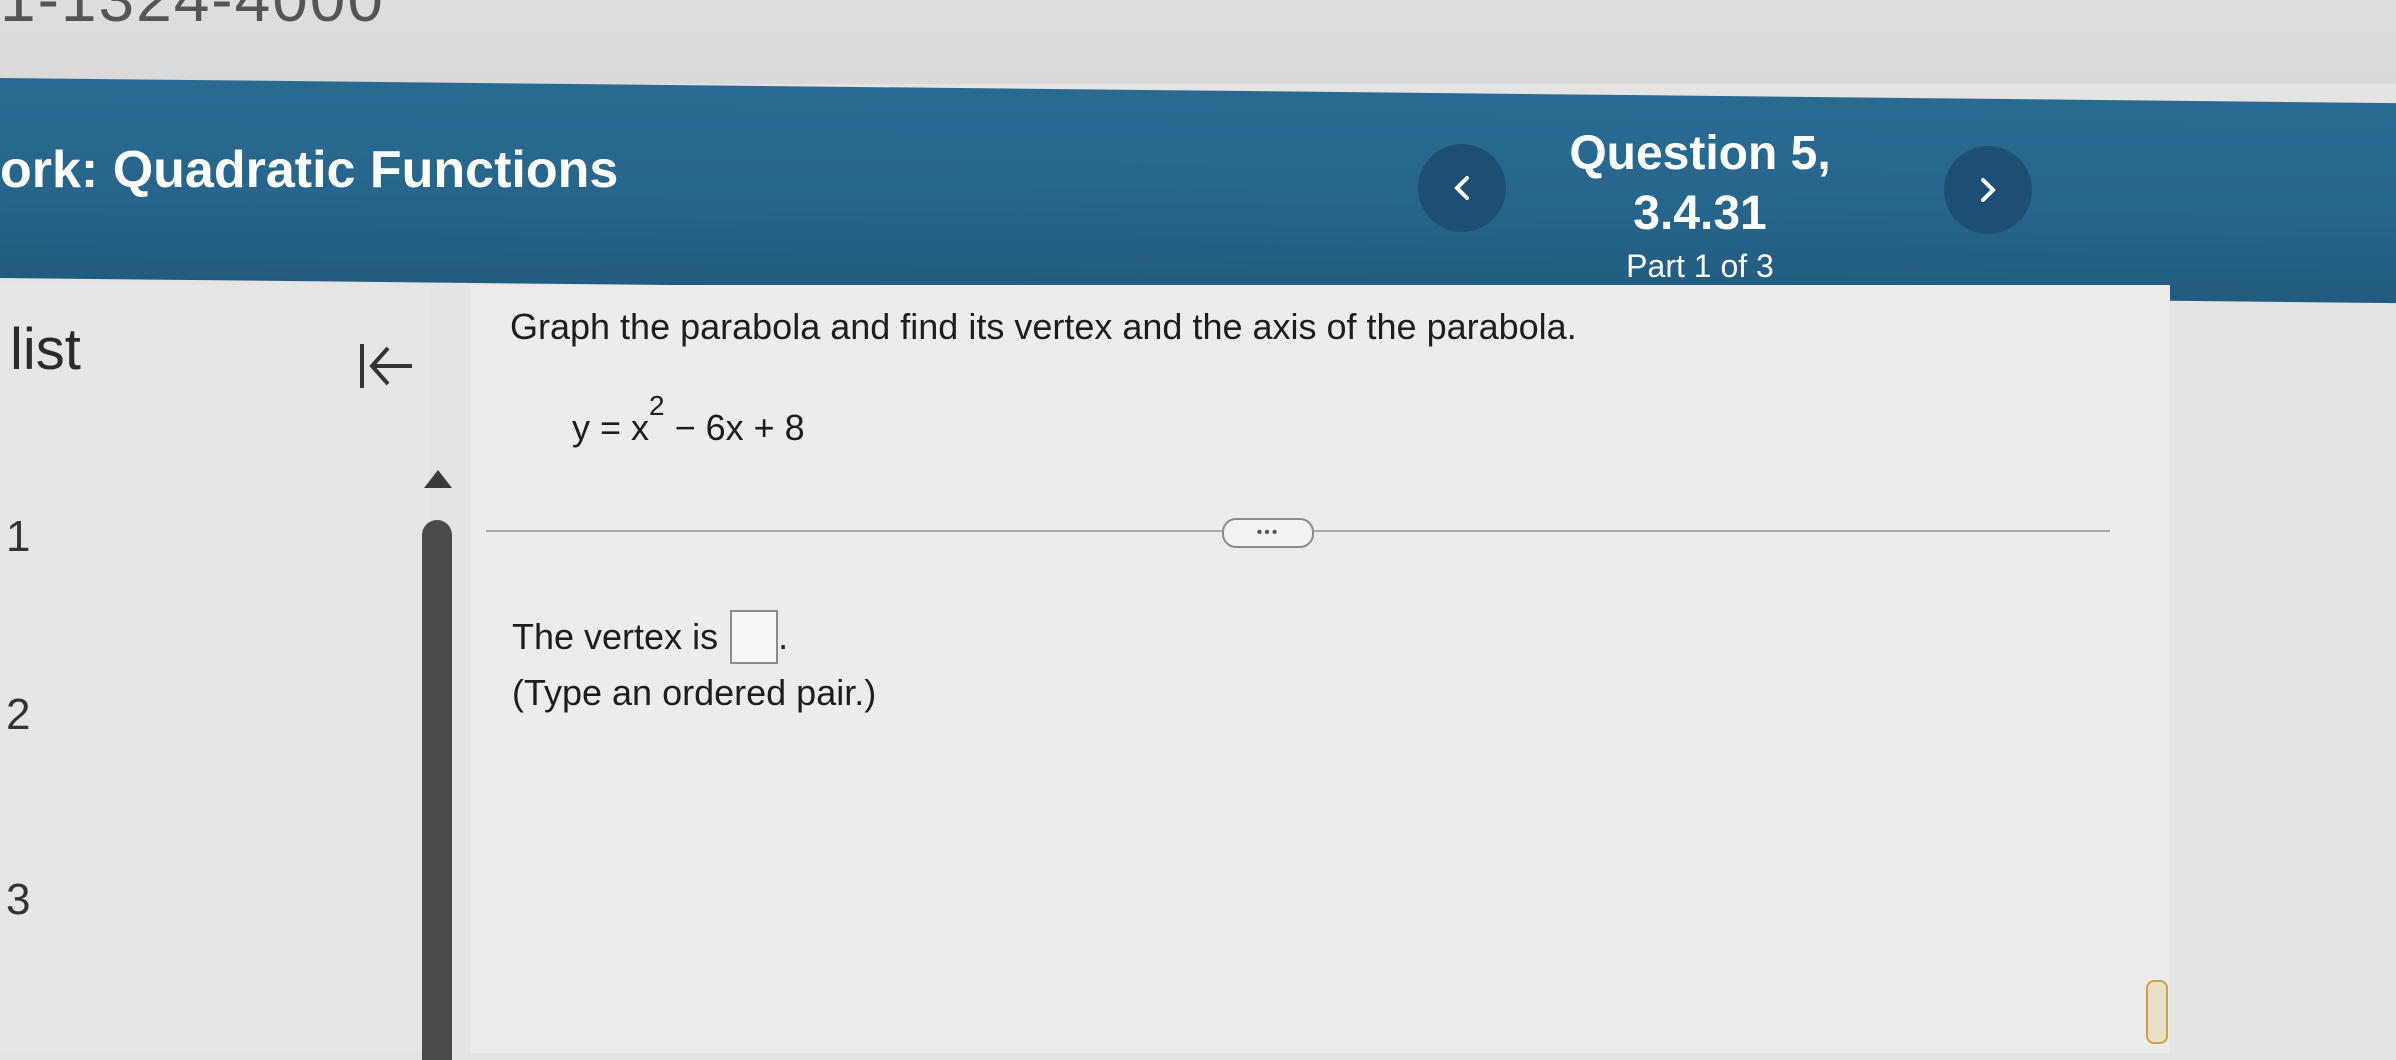 The height and width of the screenshot is (1060, 2396). I want to click on question-number: Question 5, 3.4.31, so click(1700, 183).